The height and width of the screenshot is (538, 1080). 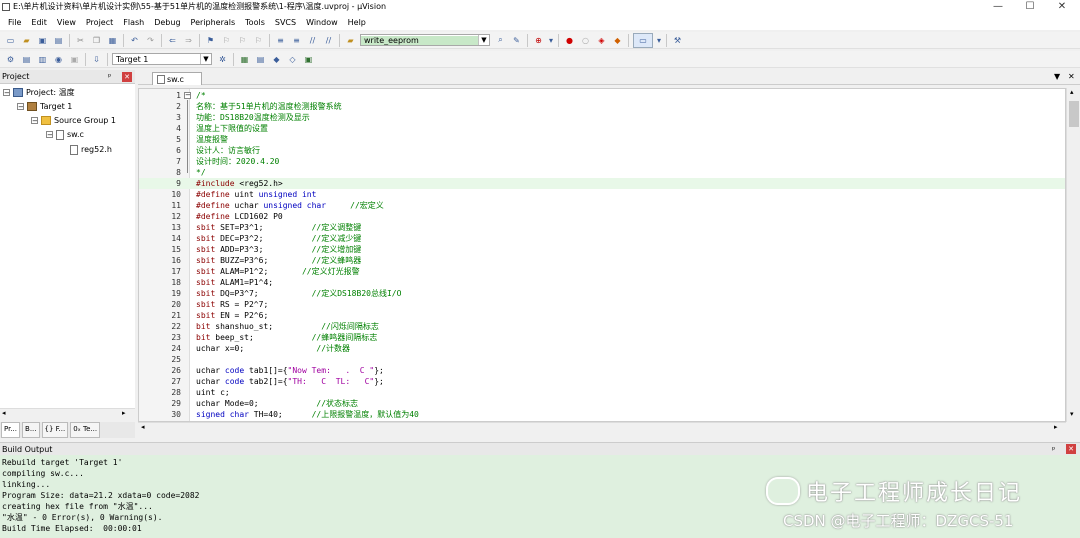 What do you see at coordinates (602, 106) in the screenshot?
I see `code-line: 2 名称：基于51单片机的温度检测报警系统` at bounding box center [602, 106].